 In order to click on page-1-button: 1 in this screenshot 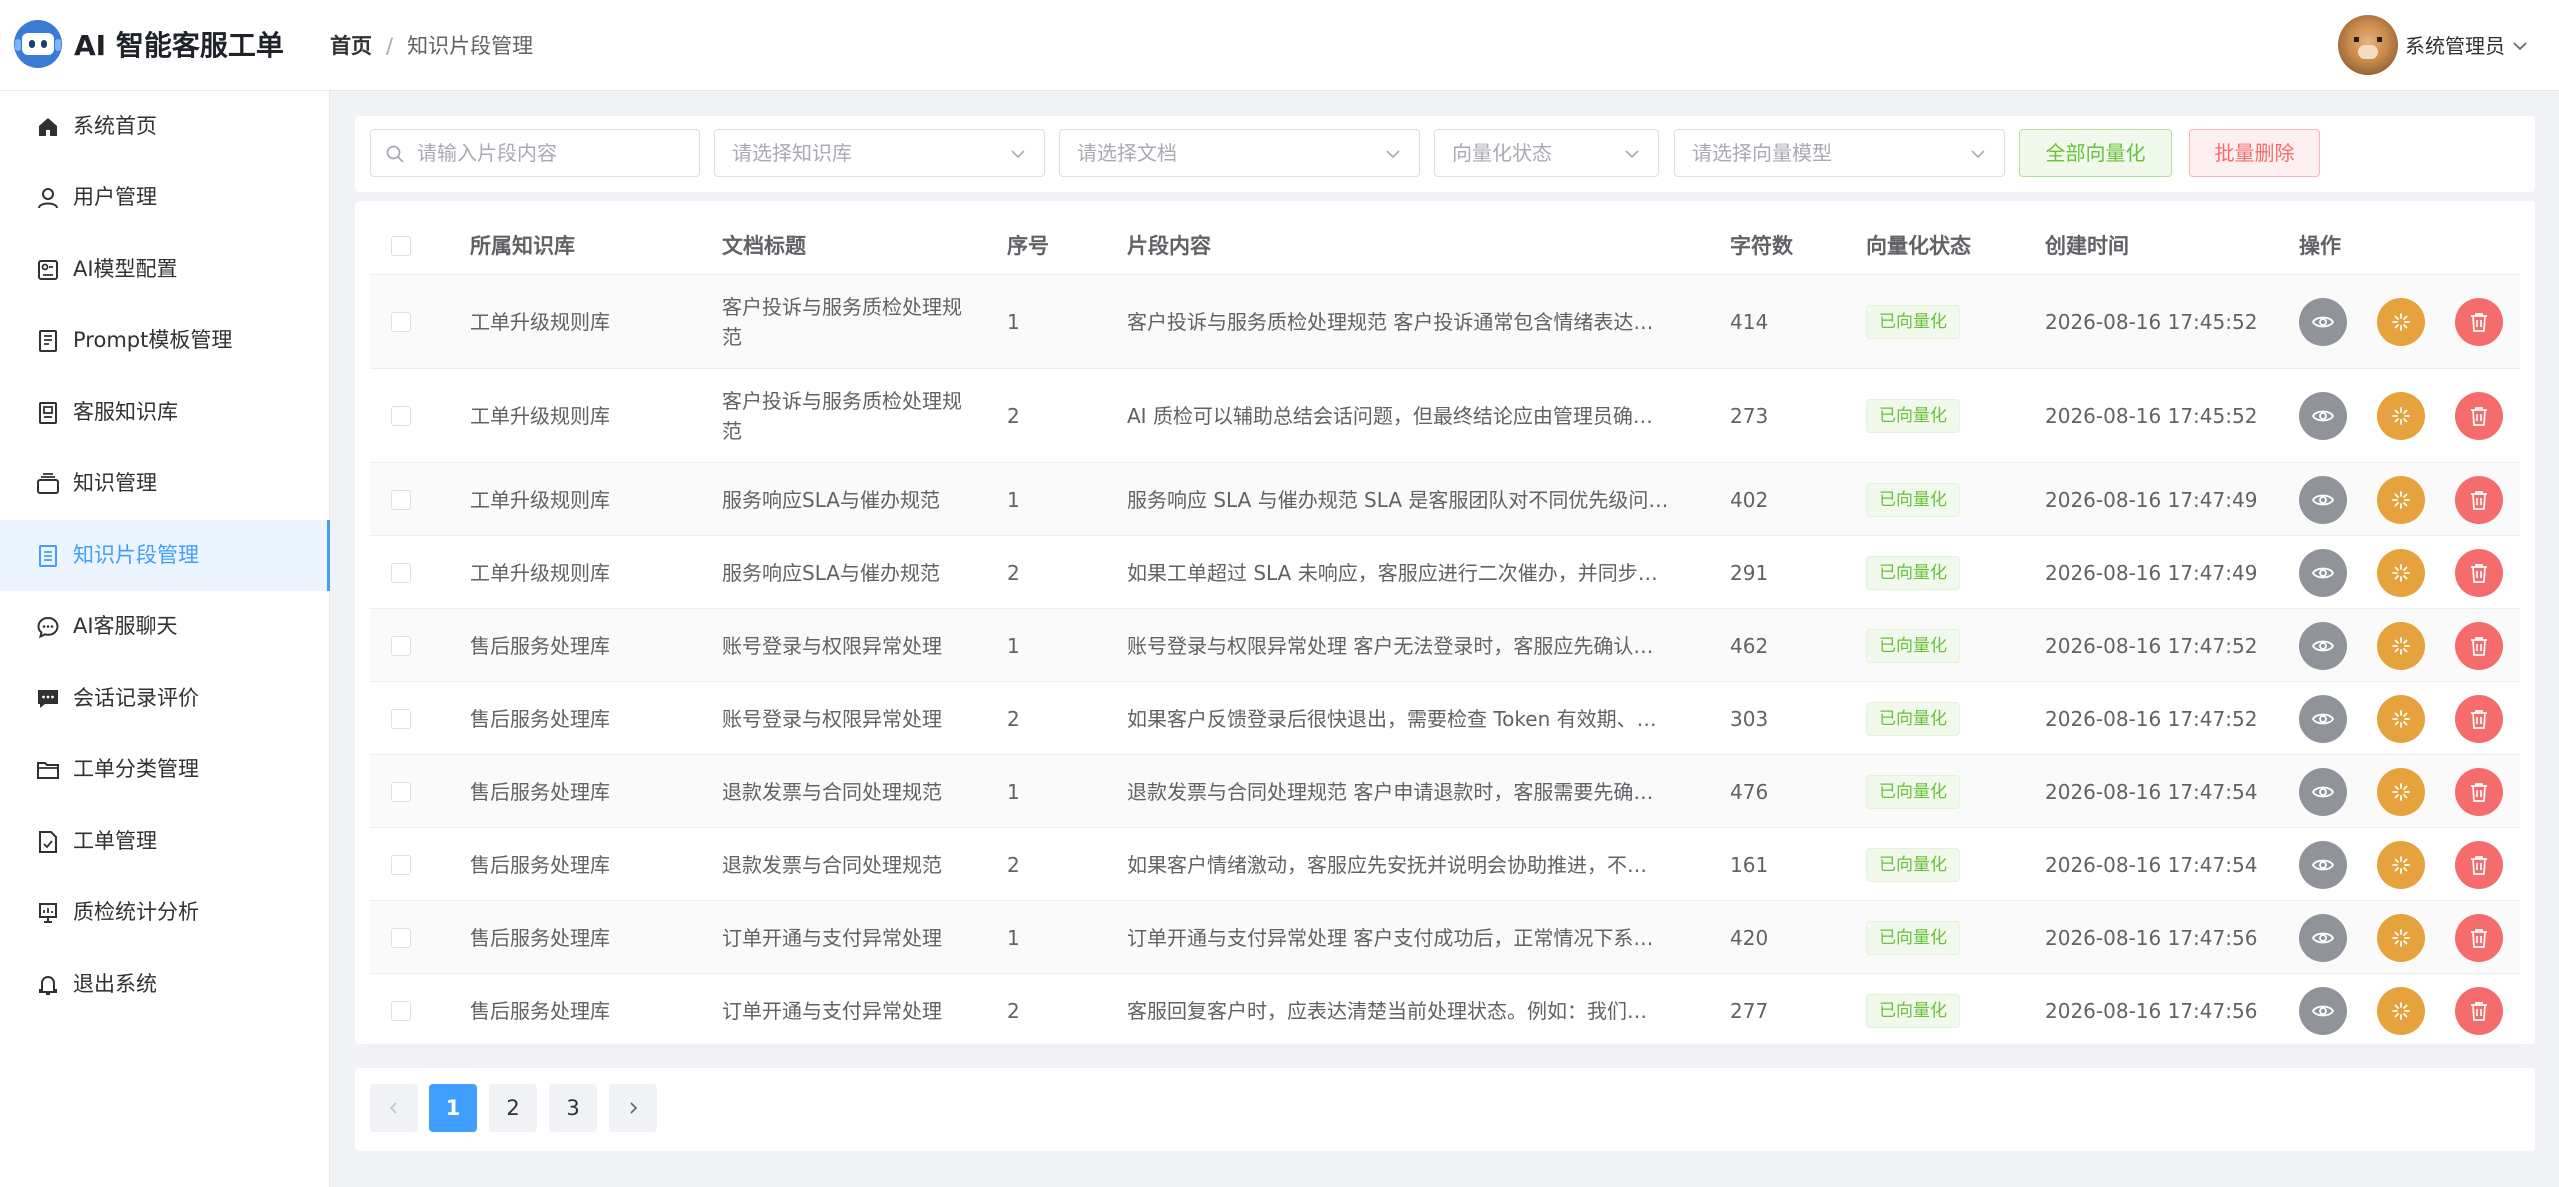, I will do `click(453, 1108)`.